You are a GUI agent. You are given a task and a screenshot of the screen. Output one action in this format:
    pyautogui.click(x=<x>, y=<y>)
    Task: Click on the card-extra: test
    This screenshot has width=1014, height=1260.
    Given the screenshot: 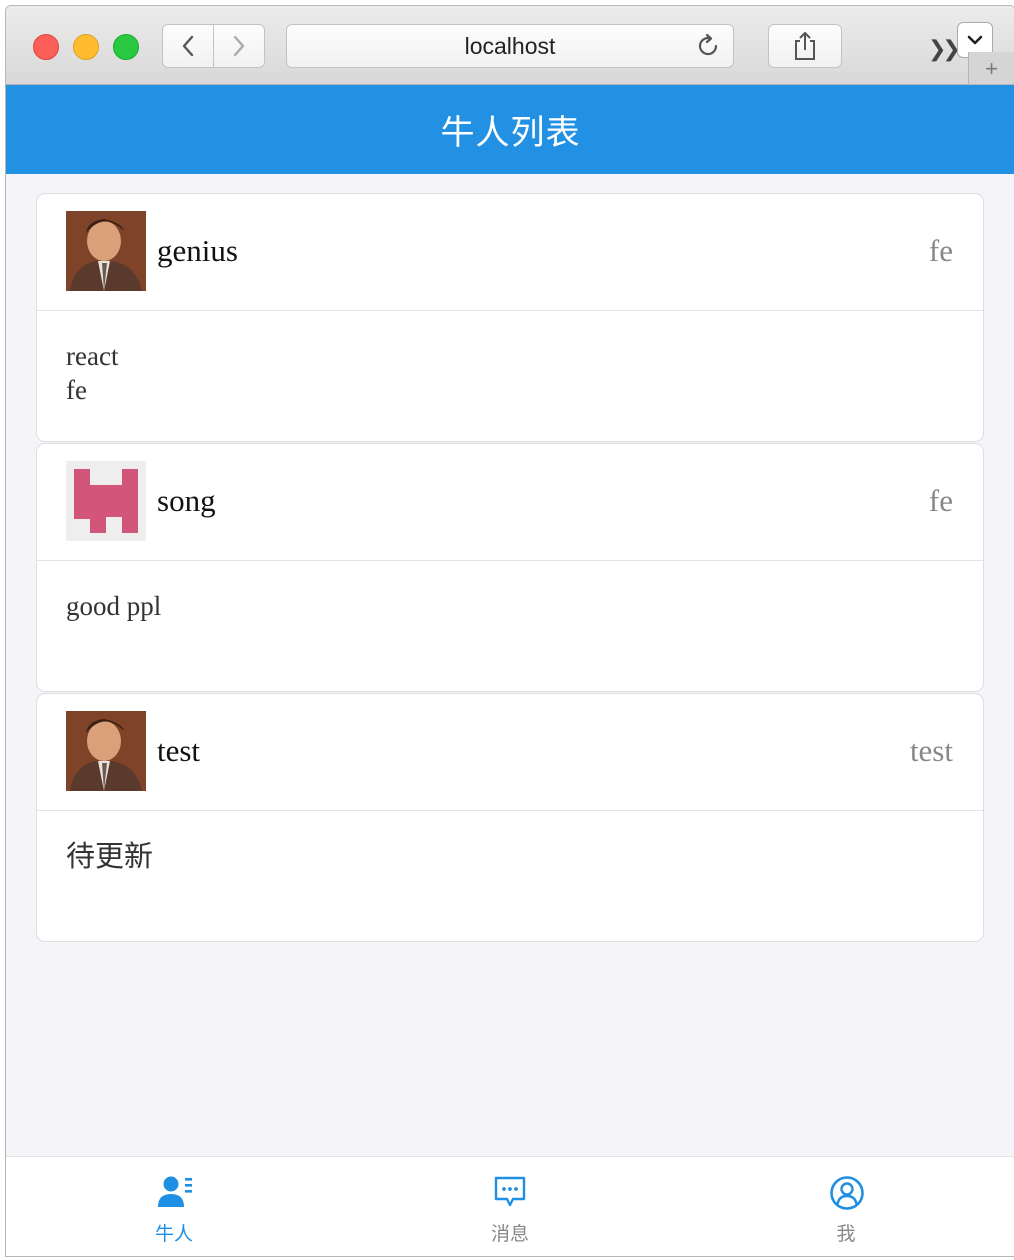 What is the action you would take?
    pyautogui.click(x=931, y=750)
    